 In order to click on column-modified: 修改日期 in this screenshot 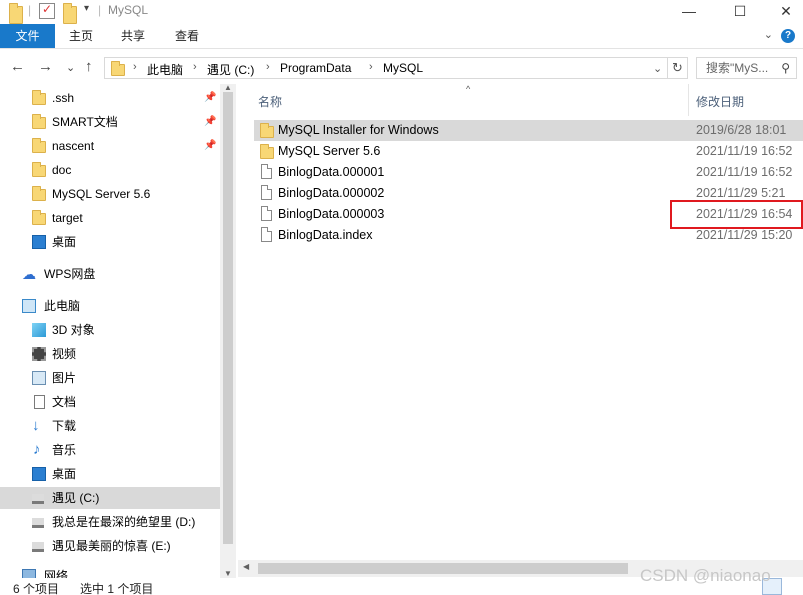, I will do `click(720, 101)`.